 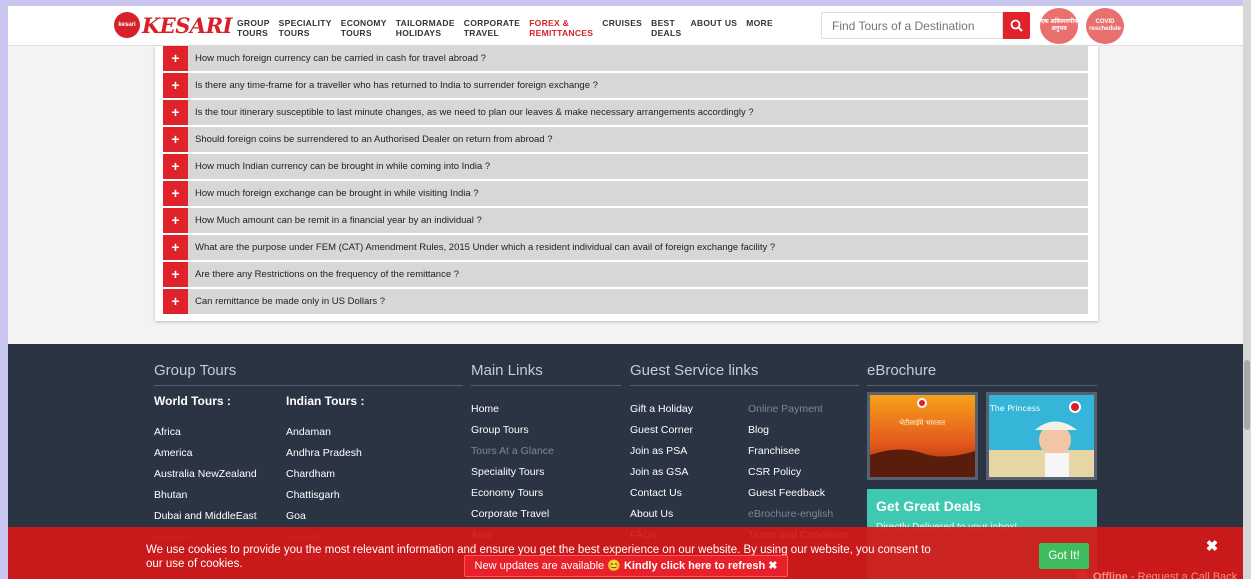 I want to click on ebrochure-thumbnail-2: The Princess, so click(x=1041, y=436).